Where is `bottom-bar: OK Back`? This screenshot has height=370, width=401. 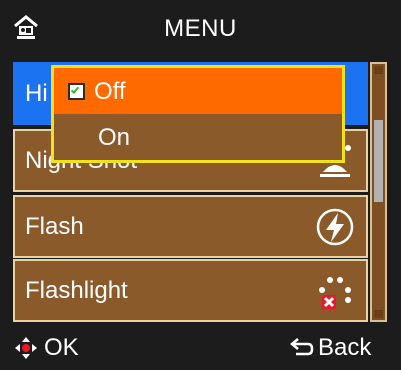
bottom-bar: OK Back is located at coordinates (200, 348).